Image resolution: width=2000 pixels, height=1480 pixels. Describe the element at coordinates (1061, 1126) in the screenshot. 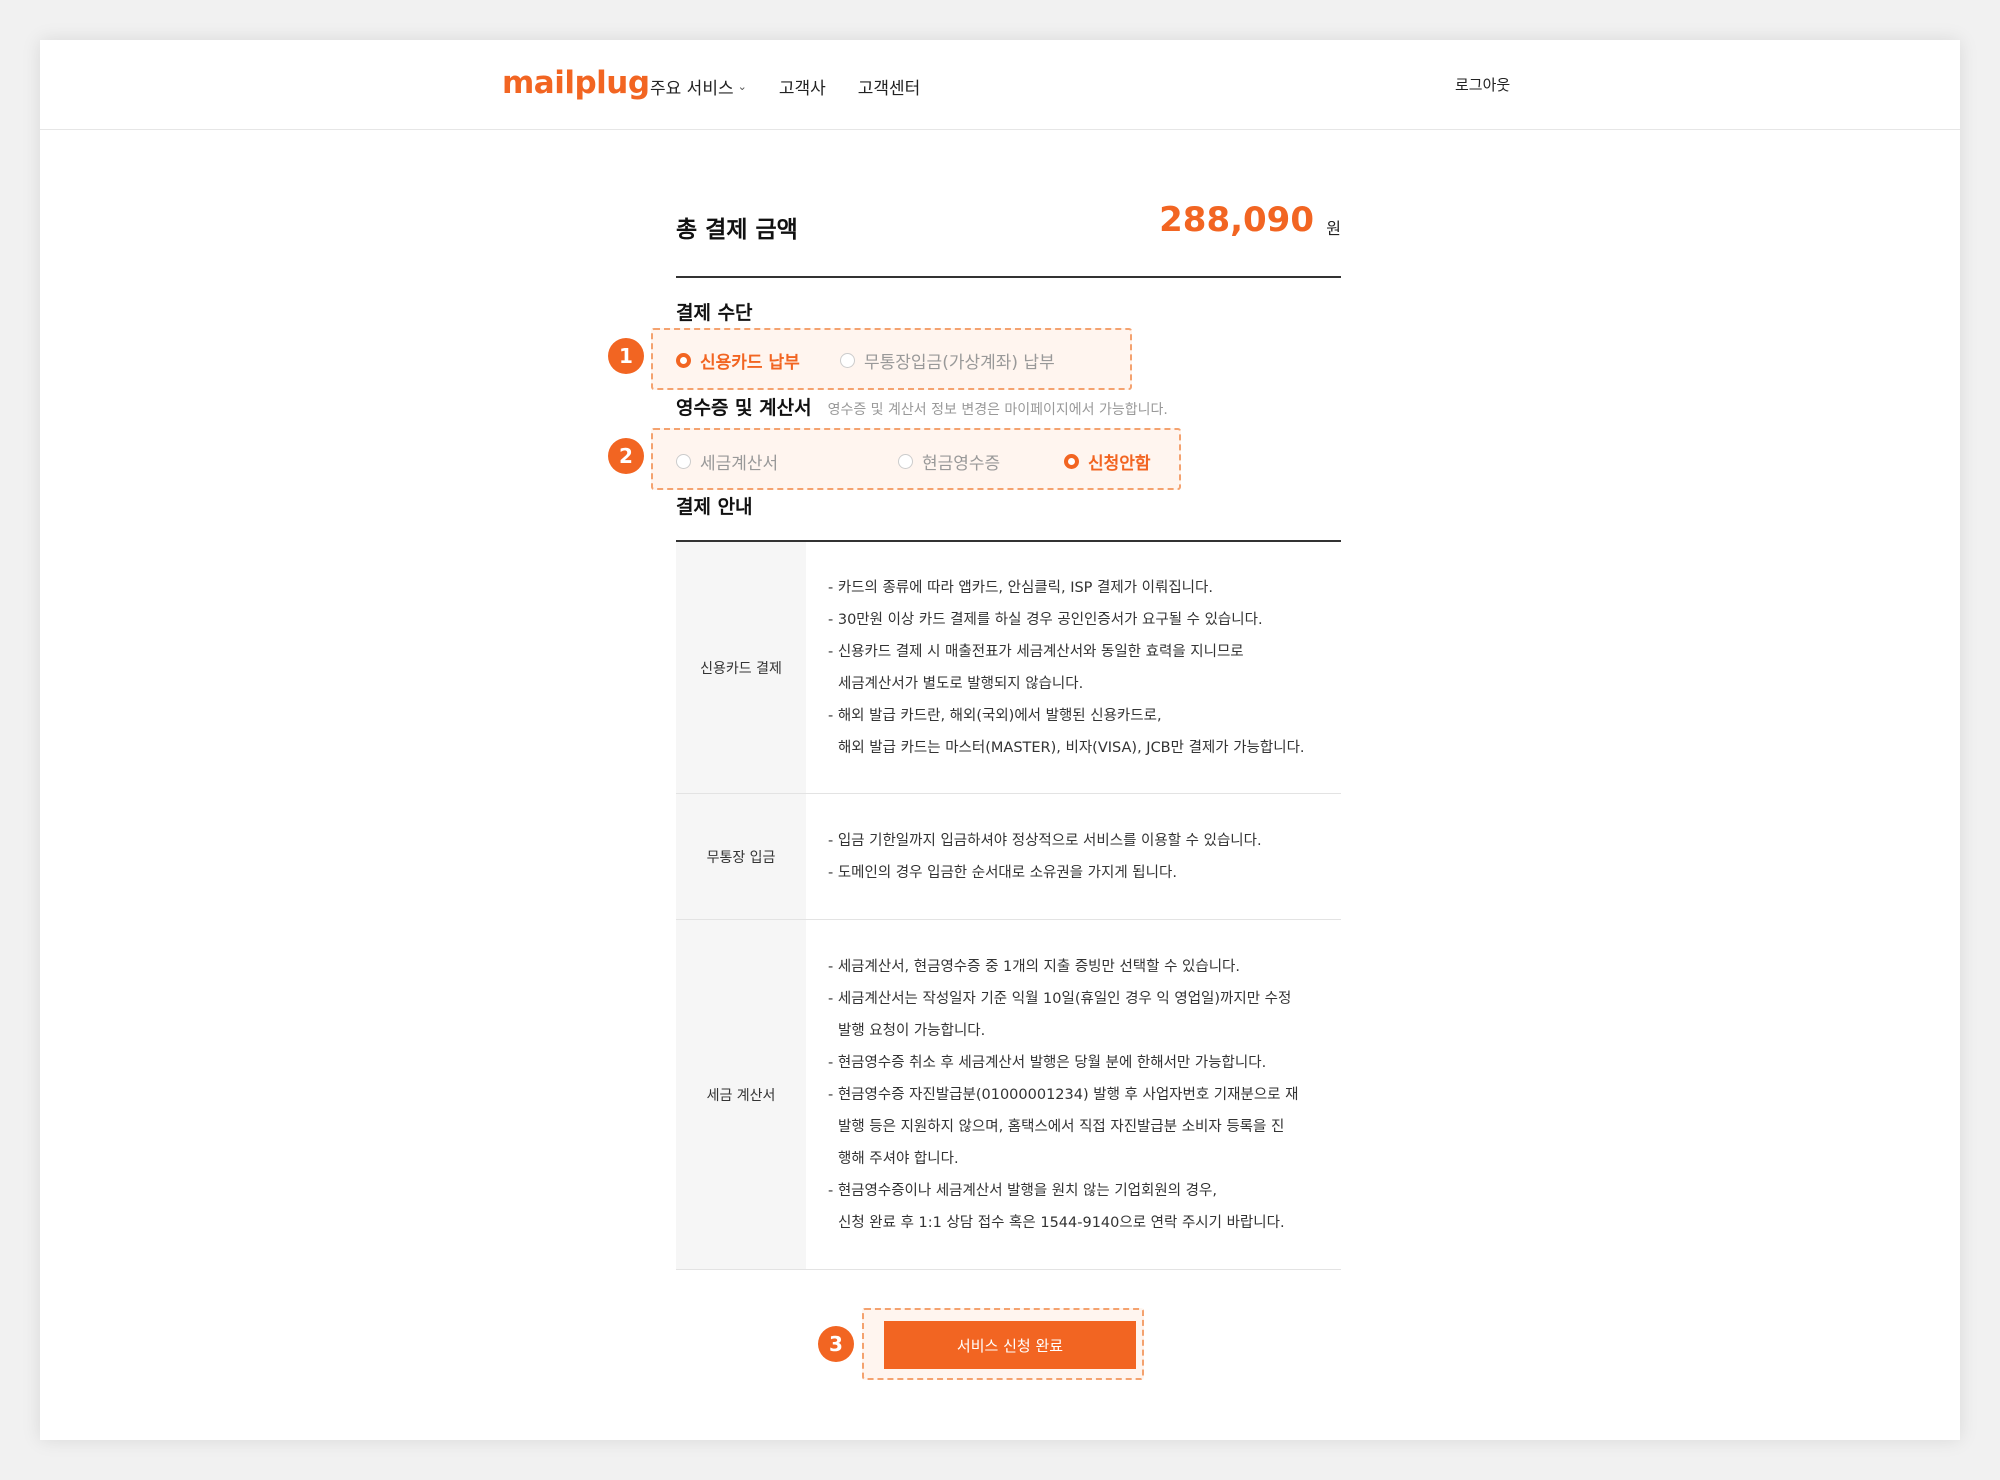

I see `info-line: 발행 등은 지원하지 않으며, 홈택스에서 직접 자진발급분 소비자 등록을 진` at that location.